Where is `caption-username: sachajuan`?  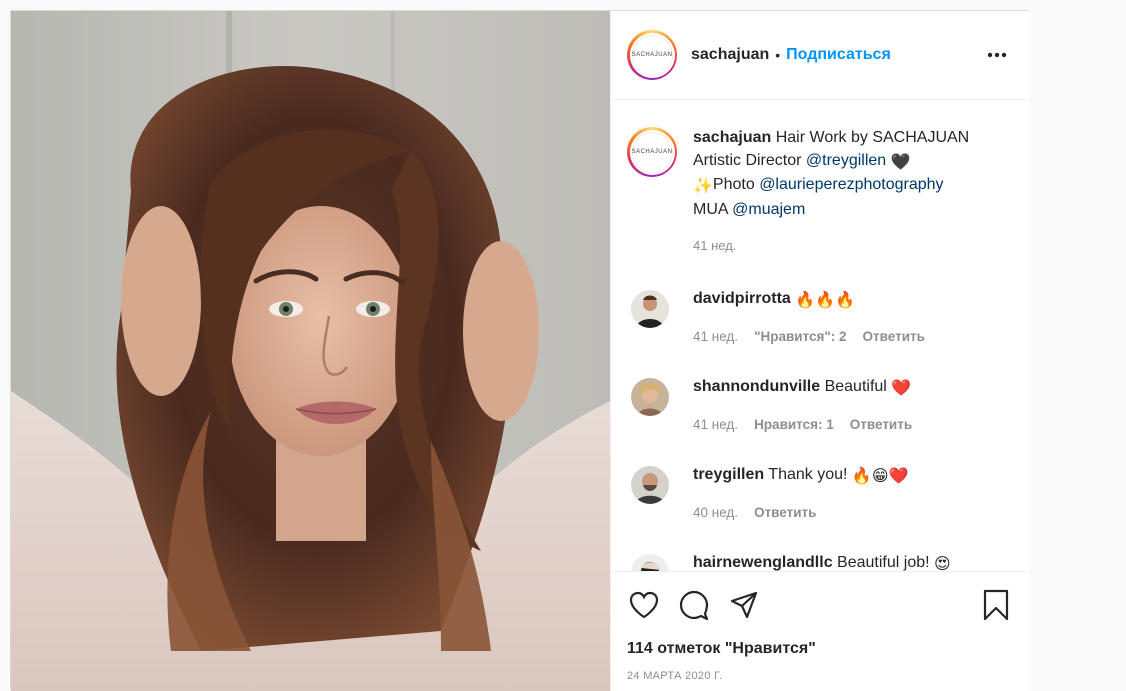 caption-username: sachajuan is located at coordinates (732, 137).